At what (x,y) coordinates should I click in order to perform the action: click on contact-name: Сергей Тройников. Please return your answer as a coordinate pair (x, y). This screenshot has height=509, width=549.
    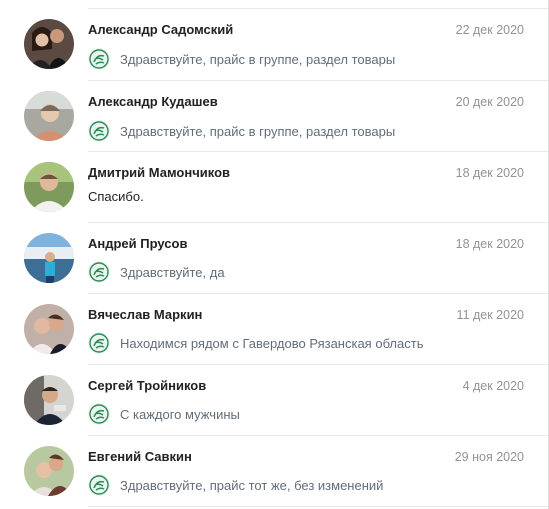
    Looking at the image, I should click on (147, 385).